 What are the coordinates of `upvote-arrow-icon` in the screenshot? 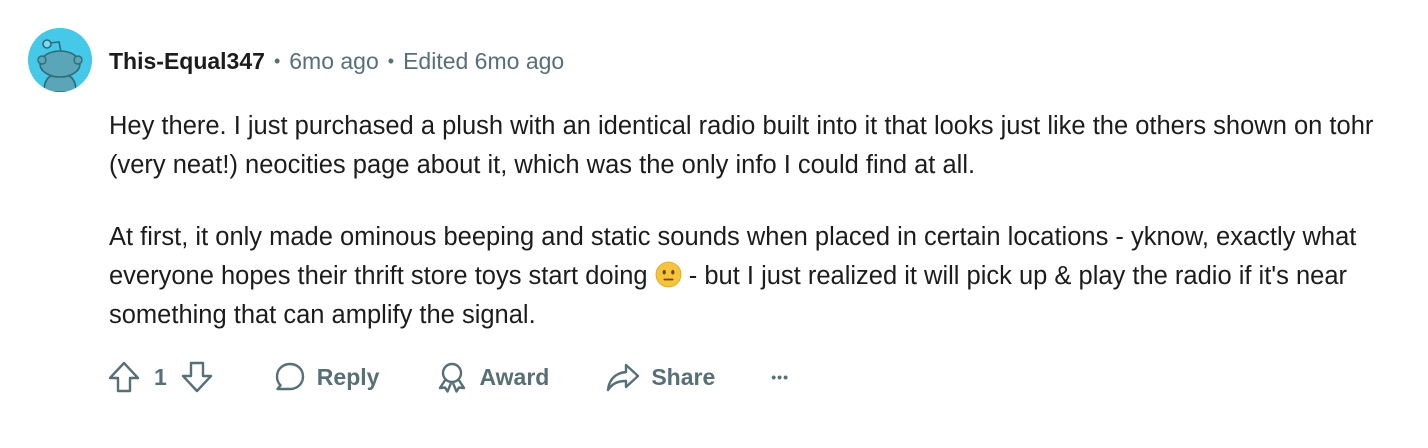 It's located at (124, 377).